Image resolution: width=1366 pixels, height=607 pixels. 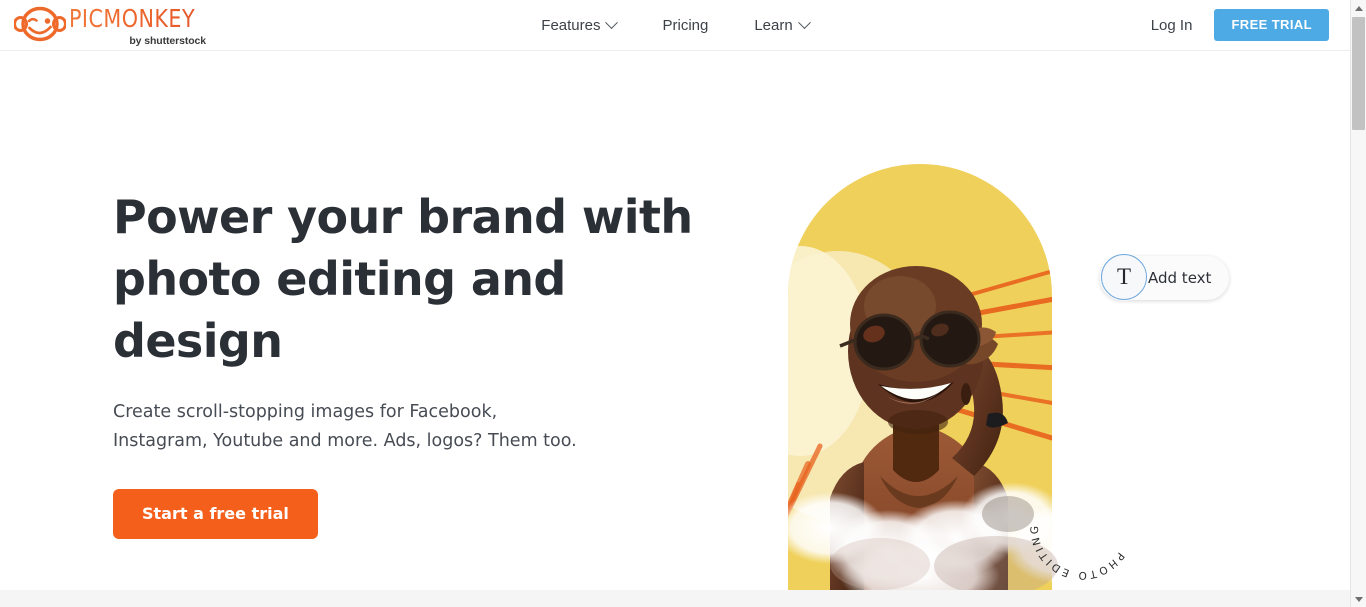 I want to click on header-actions: Log In FREE TRIAL, so click(x=1240, y=25).